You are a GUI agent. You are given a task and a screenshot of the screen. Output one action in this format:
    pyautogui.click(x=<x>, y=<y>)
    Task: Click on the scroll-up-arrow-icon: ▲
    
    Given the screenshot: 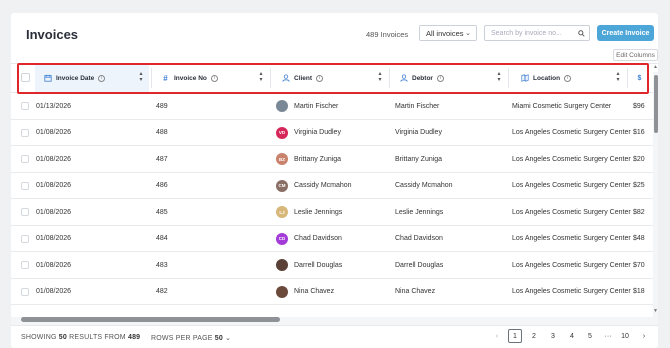 What is the action you would take?
    pyautogui.click(x=655, y=67)
    